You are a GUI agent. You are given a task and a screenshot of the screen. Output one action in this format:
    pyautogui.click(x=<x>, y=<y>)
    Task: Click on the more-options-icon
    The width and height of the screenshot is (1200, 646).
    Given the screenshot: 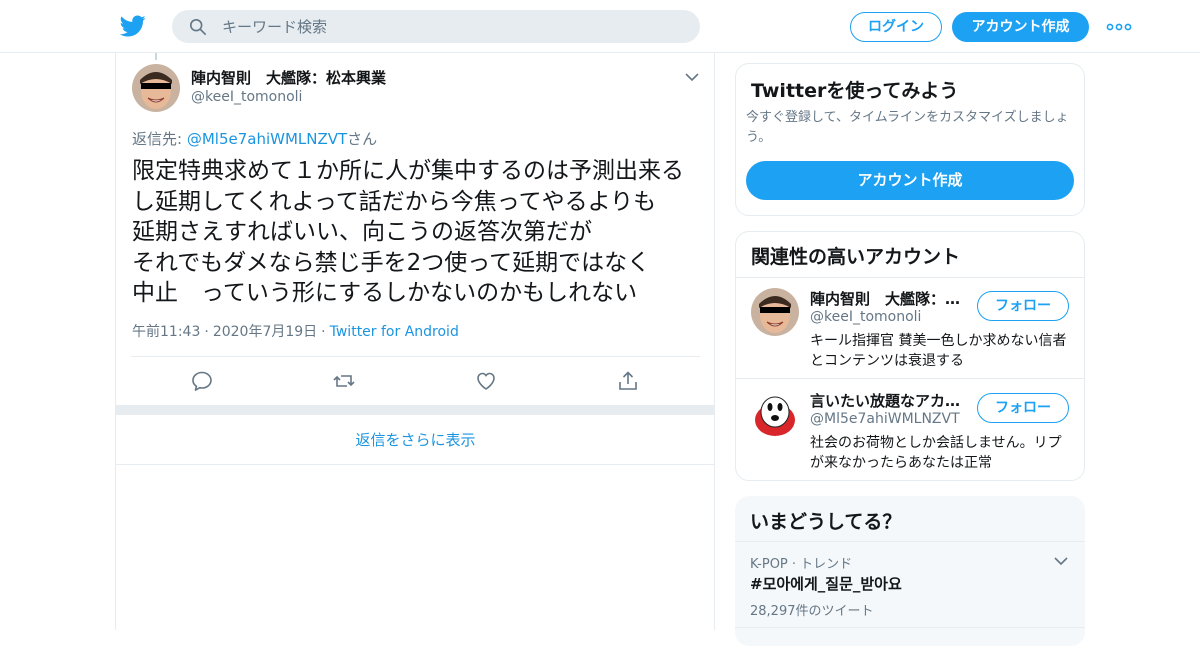 What is the action you would take?
    pyautogui.click(x=1119, y=27)
    